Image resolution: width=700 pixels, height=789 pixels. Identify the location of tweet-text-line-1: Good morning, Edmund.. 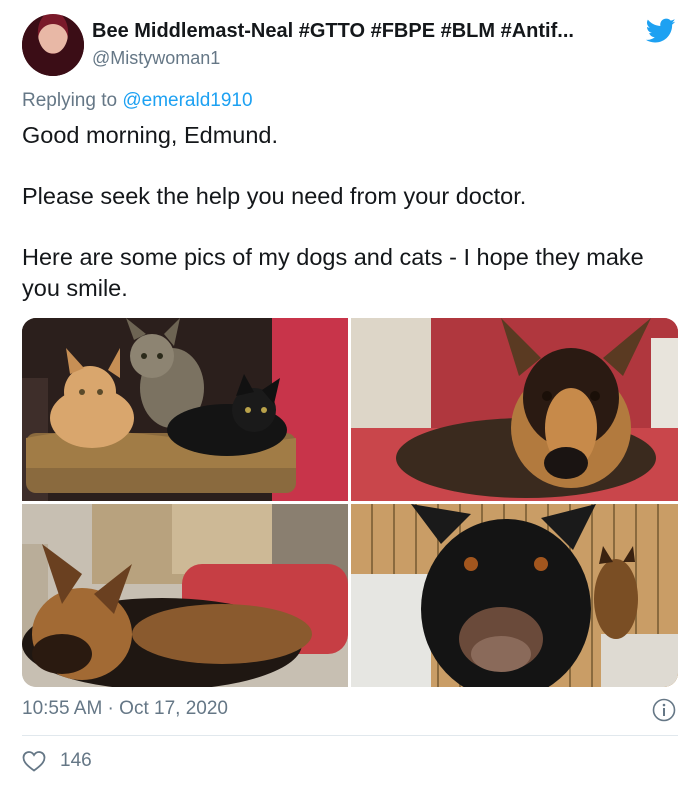
(150, 135).